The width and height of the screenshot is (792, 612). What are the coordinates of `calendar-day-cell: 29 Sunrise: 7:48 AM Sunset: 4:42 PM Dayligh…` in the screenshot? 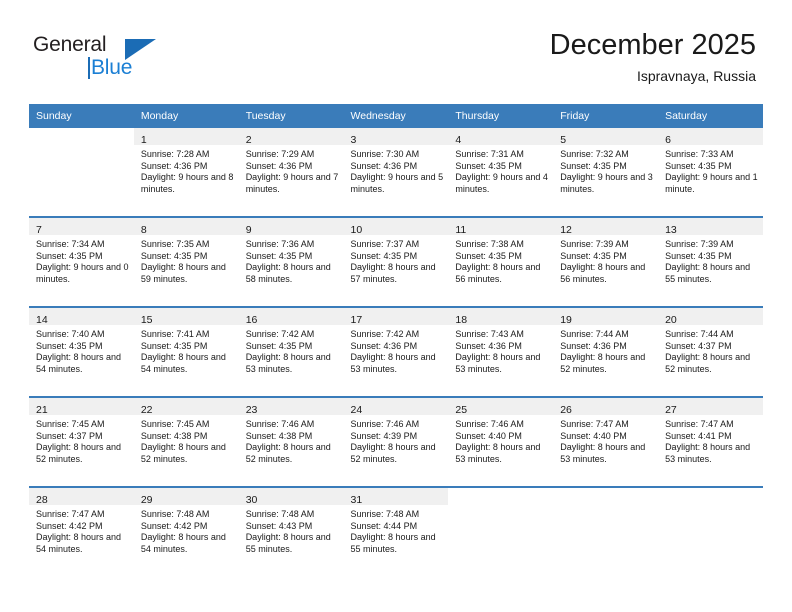 It's located at (186, 531).